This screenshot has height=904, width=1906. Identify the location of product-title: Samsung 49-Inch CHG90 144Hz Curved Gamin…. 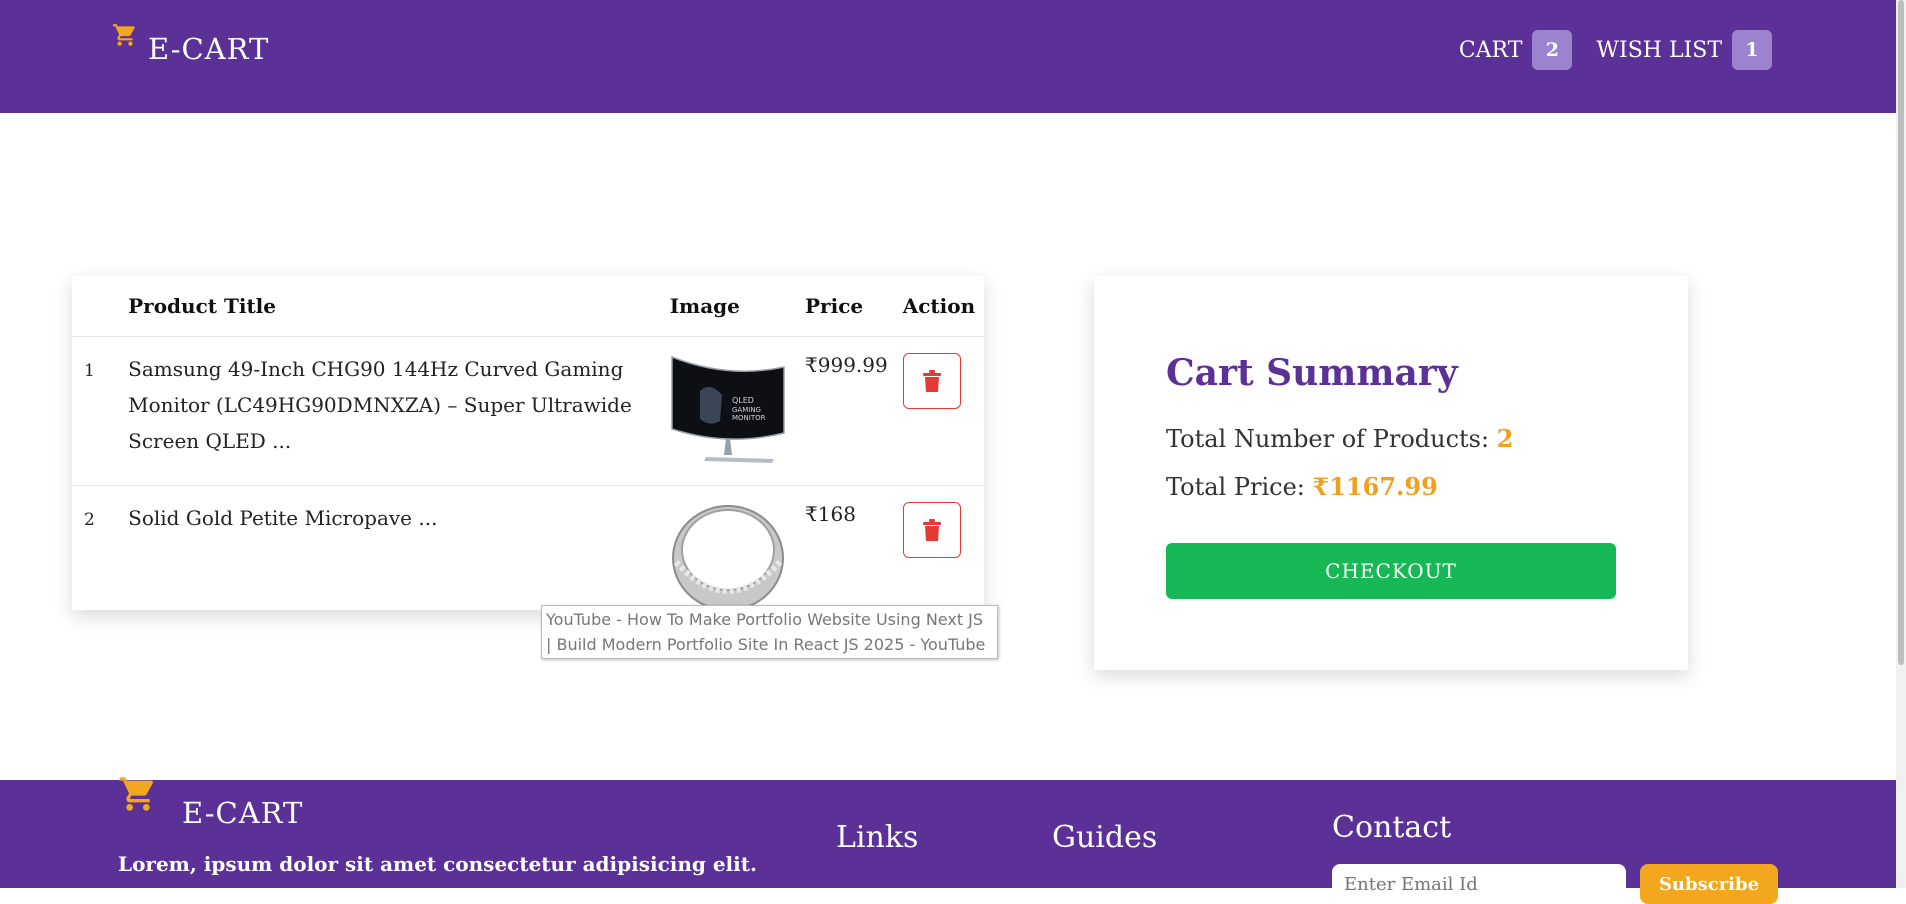
(399, 411).